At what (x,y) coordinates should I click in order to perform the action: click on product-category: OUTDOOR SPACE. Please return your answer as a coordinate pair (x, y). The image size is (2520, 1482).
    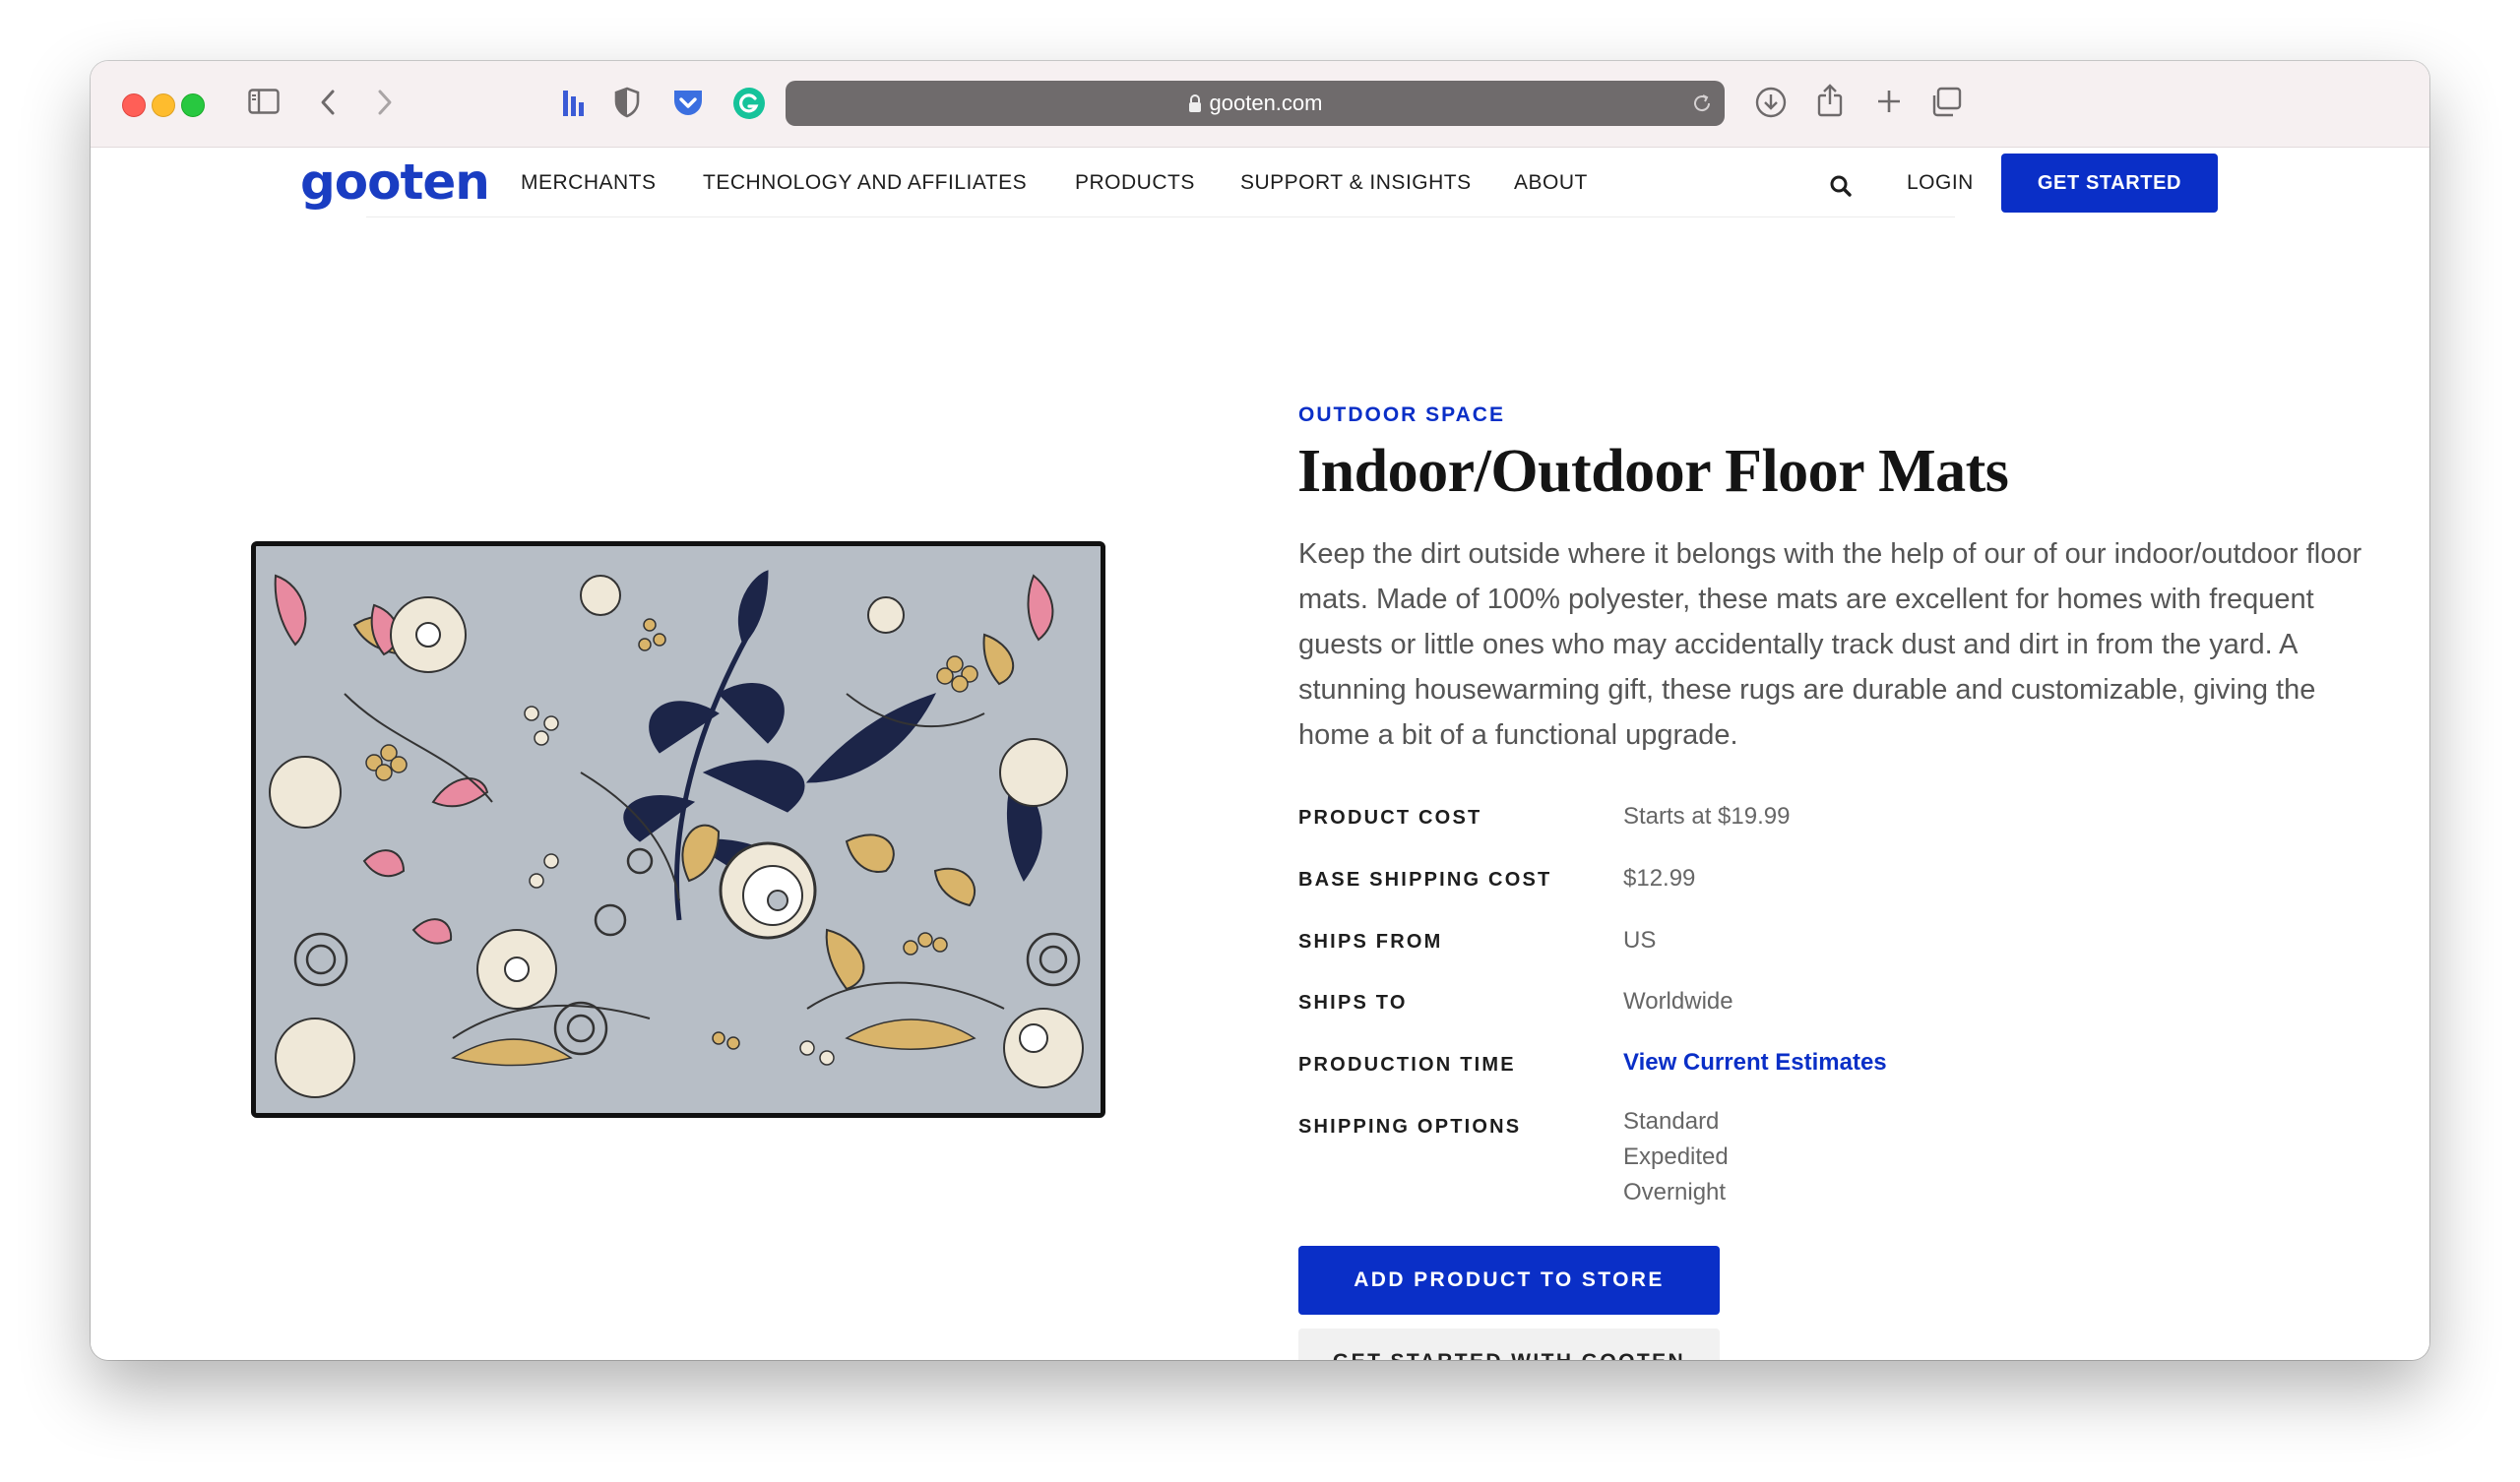
    Looking at the image, I should click on (1401, 415).